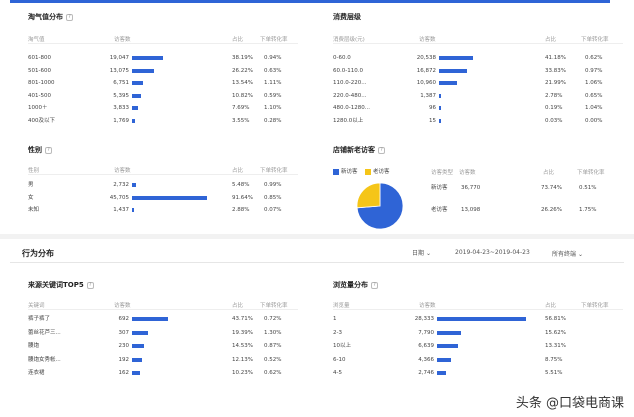 This screenshot has width=634, height=417. What do you see at coordinates (241, 120) in the screenshot?
I see `row-pct: 3.55%` at bounding box center [241, 120].